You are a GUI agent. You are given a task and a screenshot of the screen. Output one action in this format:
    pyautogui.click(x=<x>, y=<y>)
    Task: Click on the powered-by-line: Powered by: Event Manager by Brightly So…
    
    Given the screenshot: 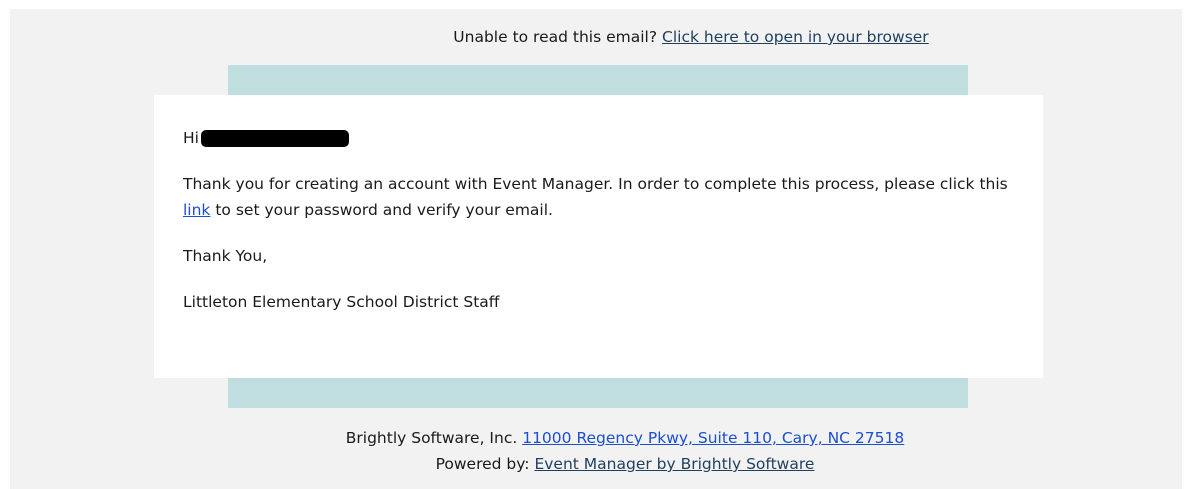 What is the action you would take?
    pyautogui.click(x=625, y=464)
    